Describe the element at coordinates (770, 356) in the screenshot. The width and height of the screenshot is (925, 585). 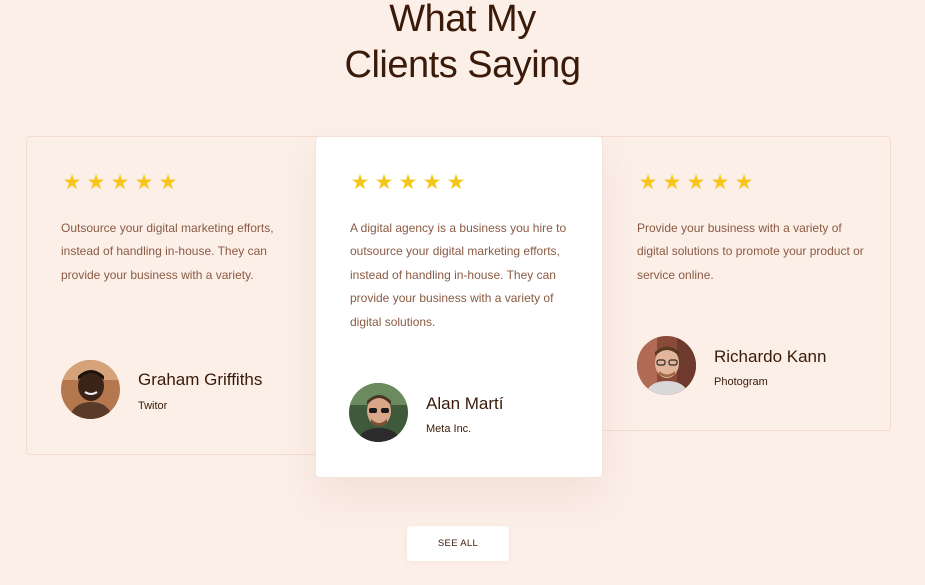
I see `author-name: Richardo Kann` at that location.